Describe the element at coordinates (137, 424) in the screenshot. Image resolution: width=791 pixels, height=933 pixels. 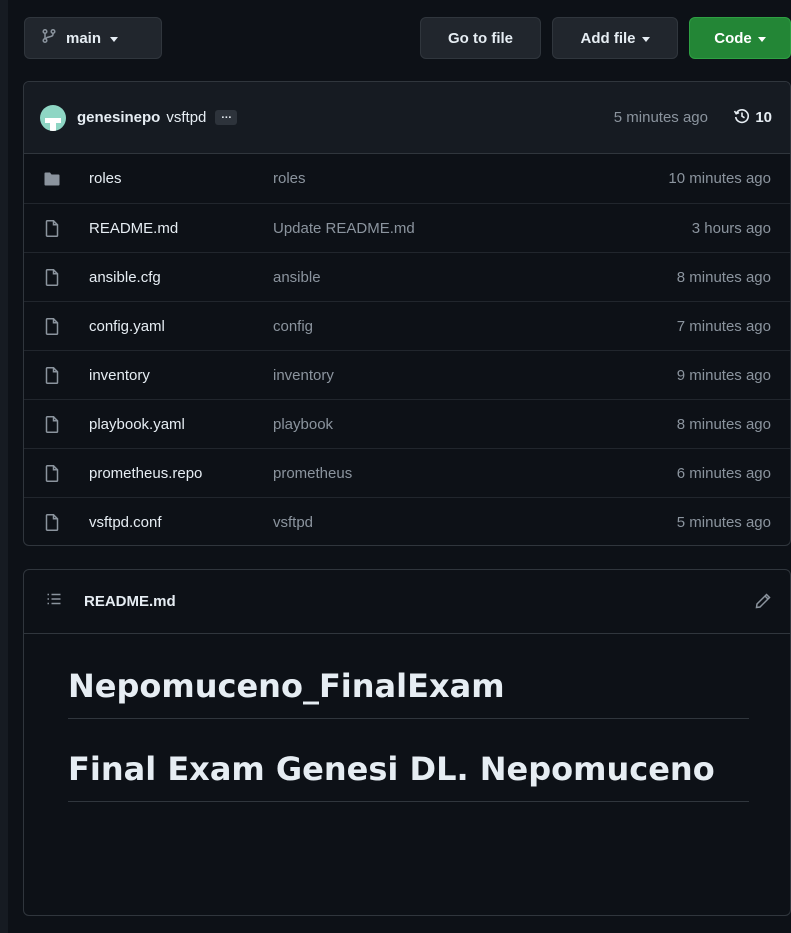
I see `file-name-link: playbook.yaml` at that location.